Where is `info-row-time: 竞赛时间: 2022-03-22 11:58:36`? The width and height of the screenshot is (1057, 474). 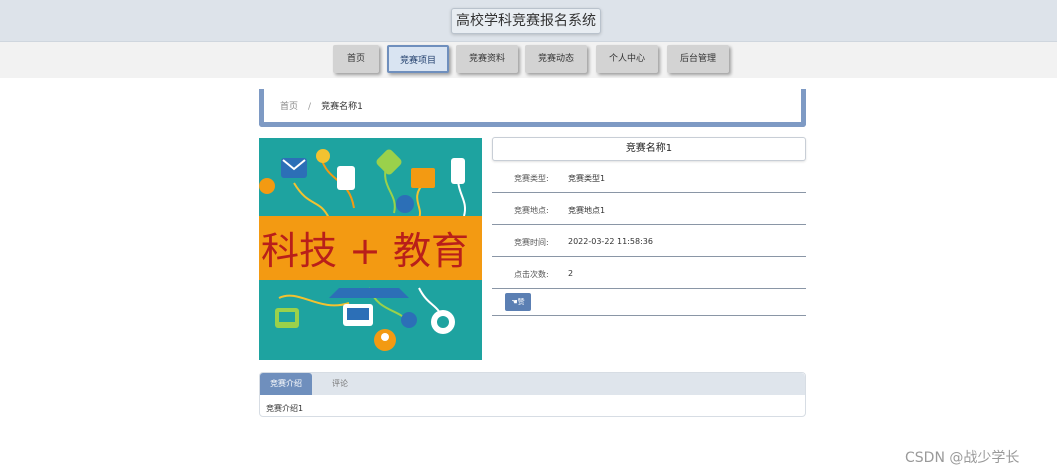 info-row-time: 竞赛时间: 2022-03-22 11:58:36 is located at coordinates (649, 241).